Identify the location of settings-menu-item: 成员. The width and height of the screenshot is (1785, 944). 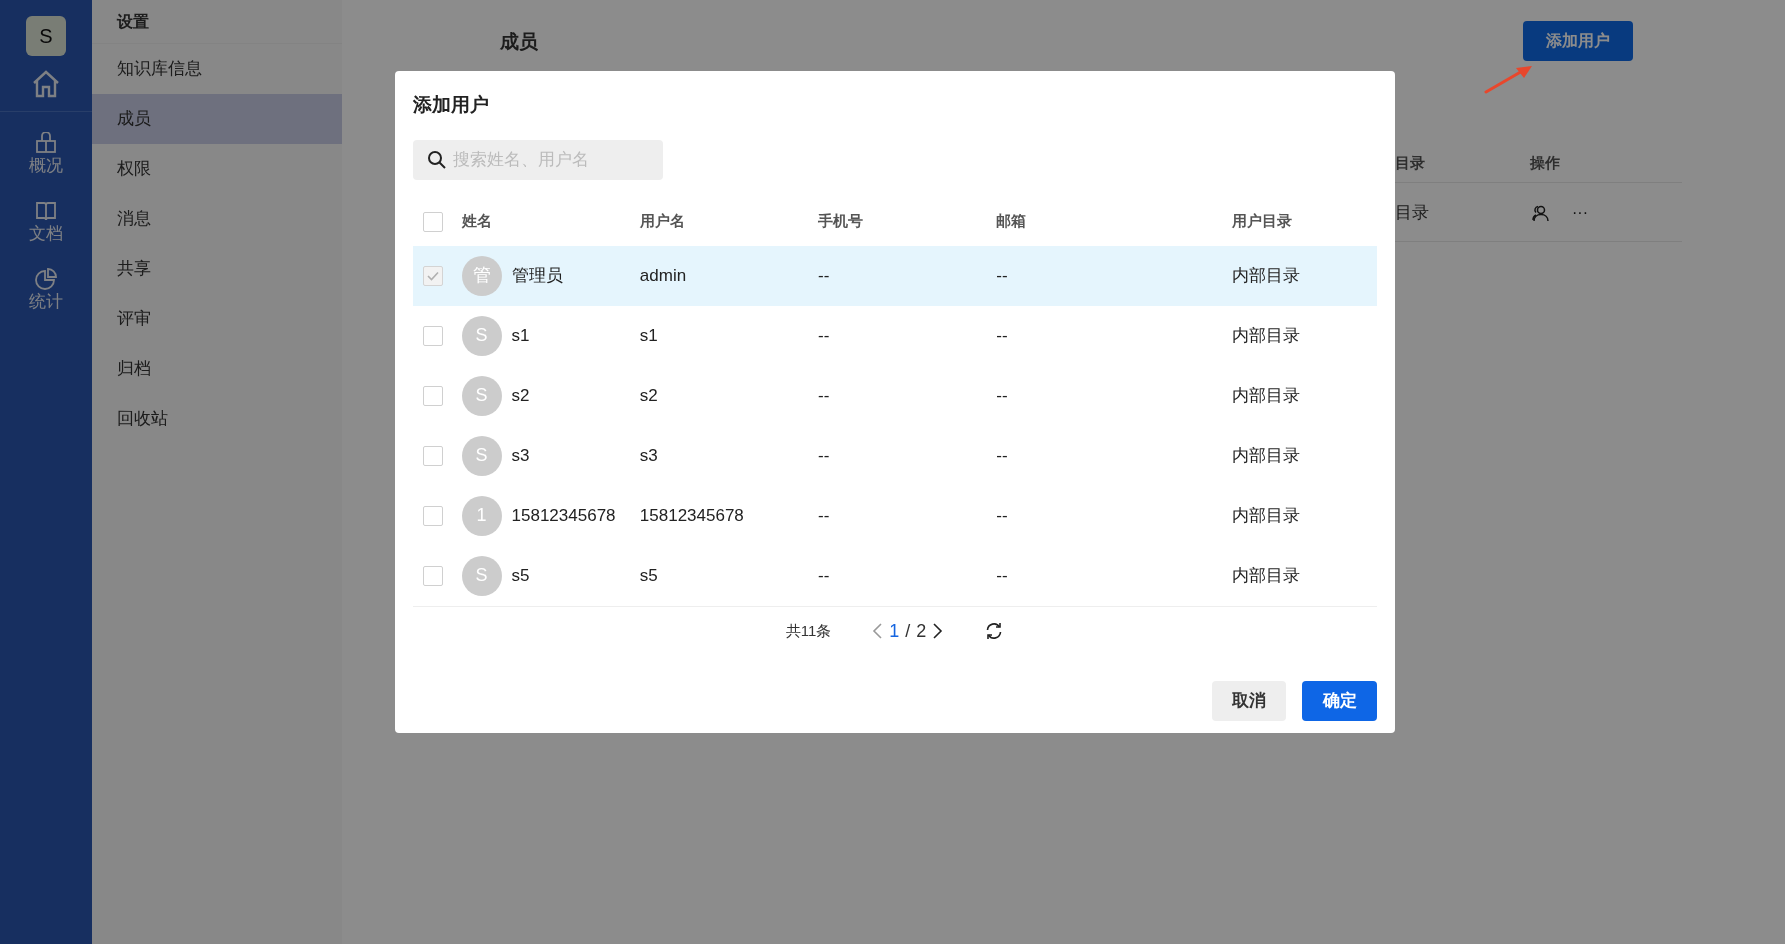
(217, 119).